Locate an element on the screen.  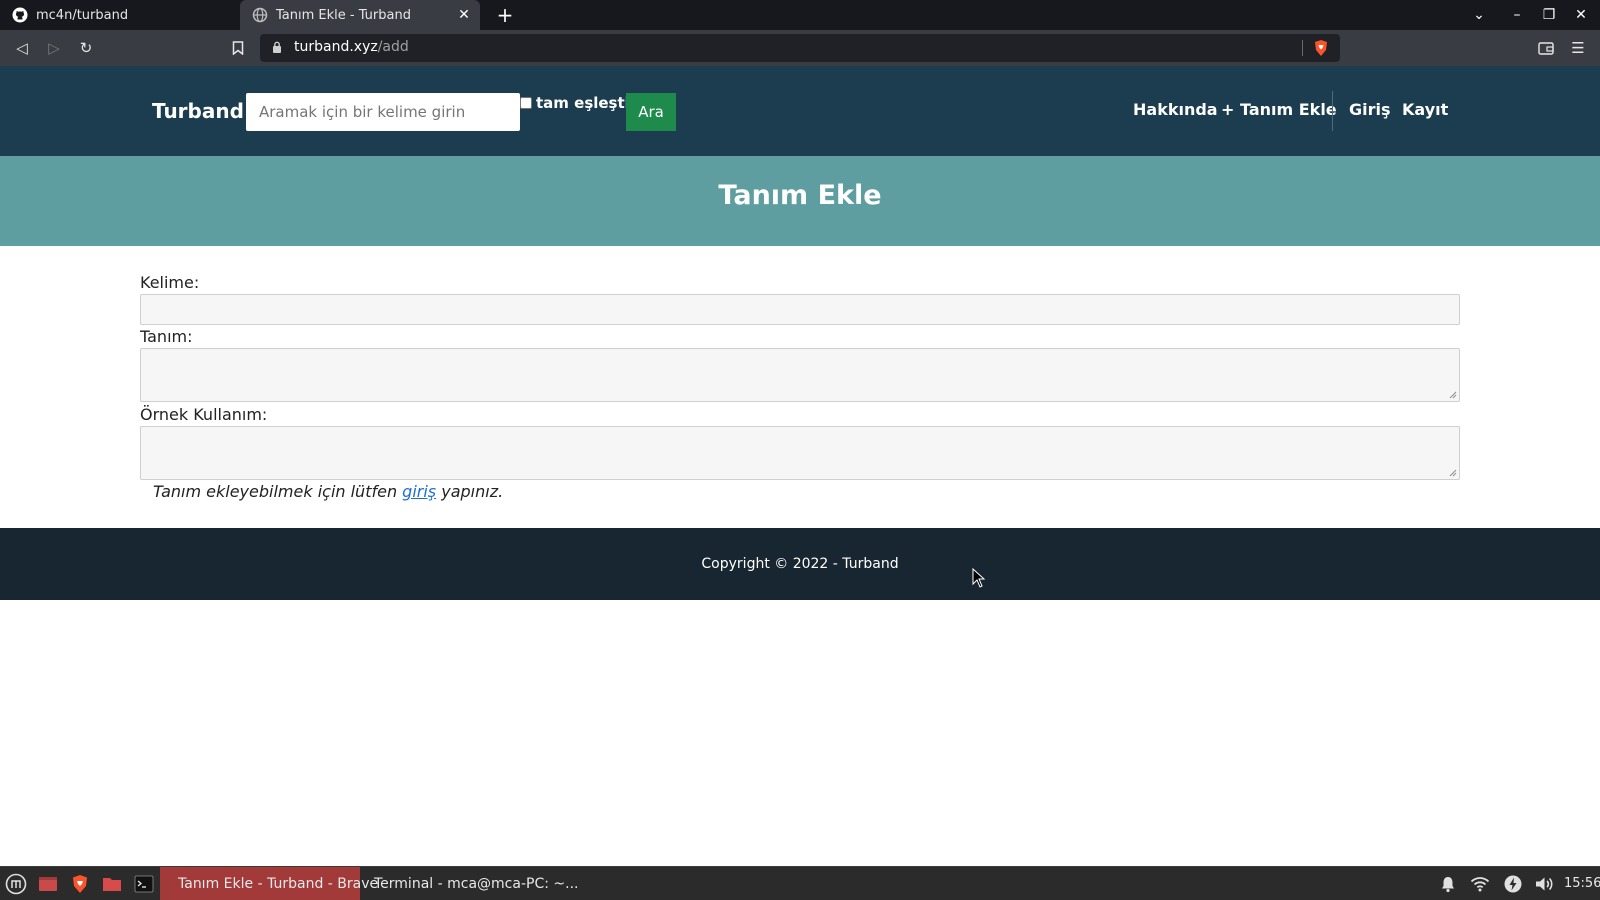
close-tab-icon: ✕ is located at coordinates (464, 15).